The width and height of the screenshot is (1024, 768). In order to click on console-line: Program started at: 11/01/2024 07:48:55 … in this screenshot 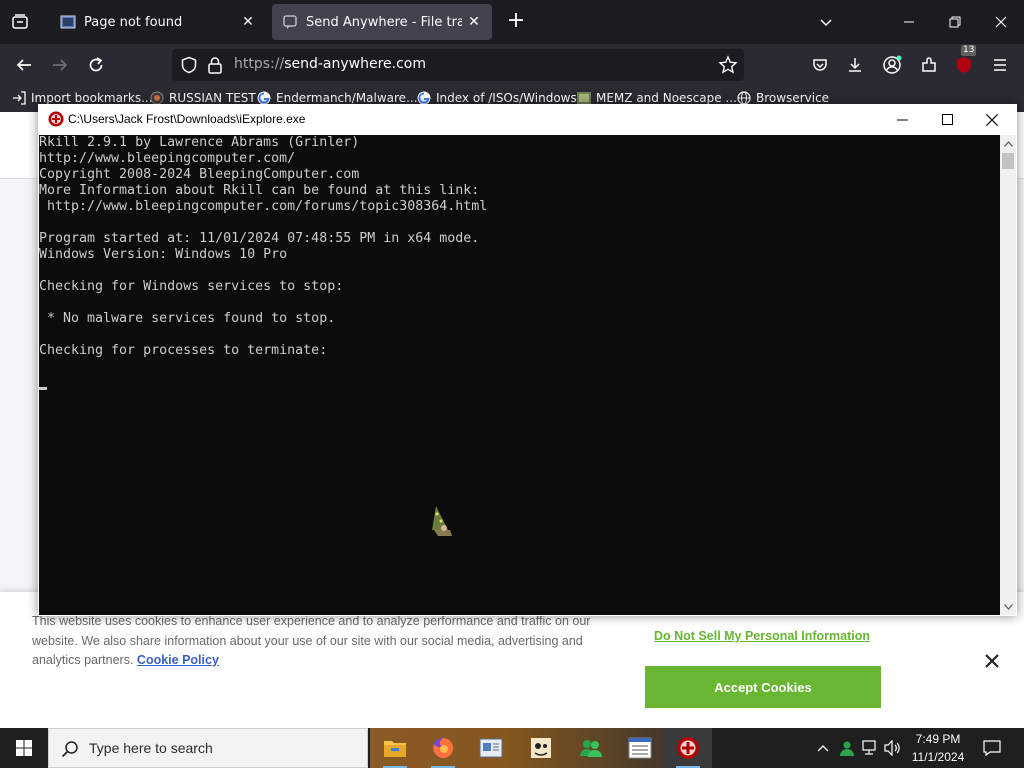, I will do `click(259, 238)`.